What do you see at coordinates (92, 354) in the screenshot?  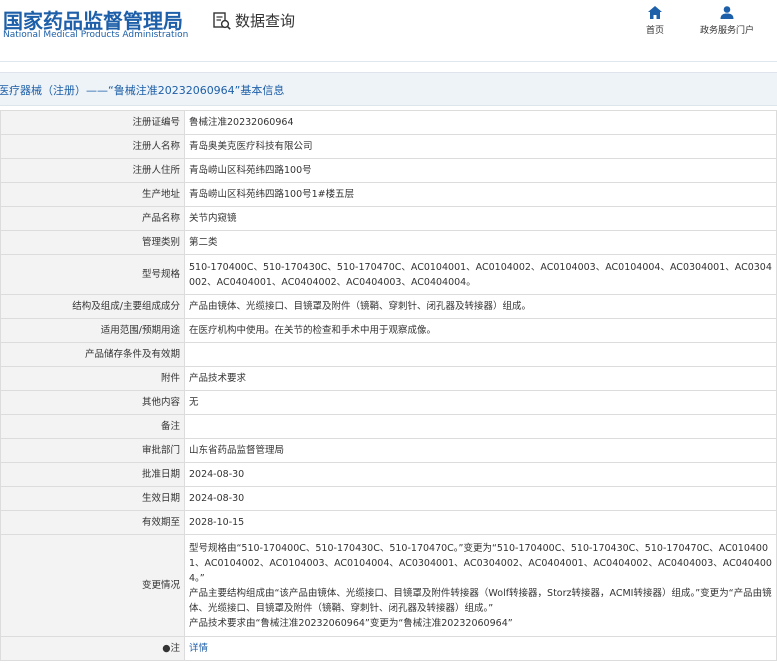 I see `field-label: 产品储存条件及有效期` at bounding box center [92, 354].